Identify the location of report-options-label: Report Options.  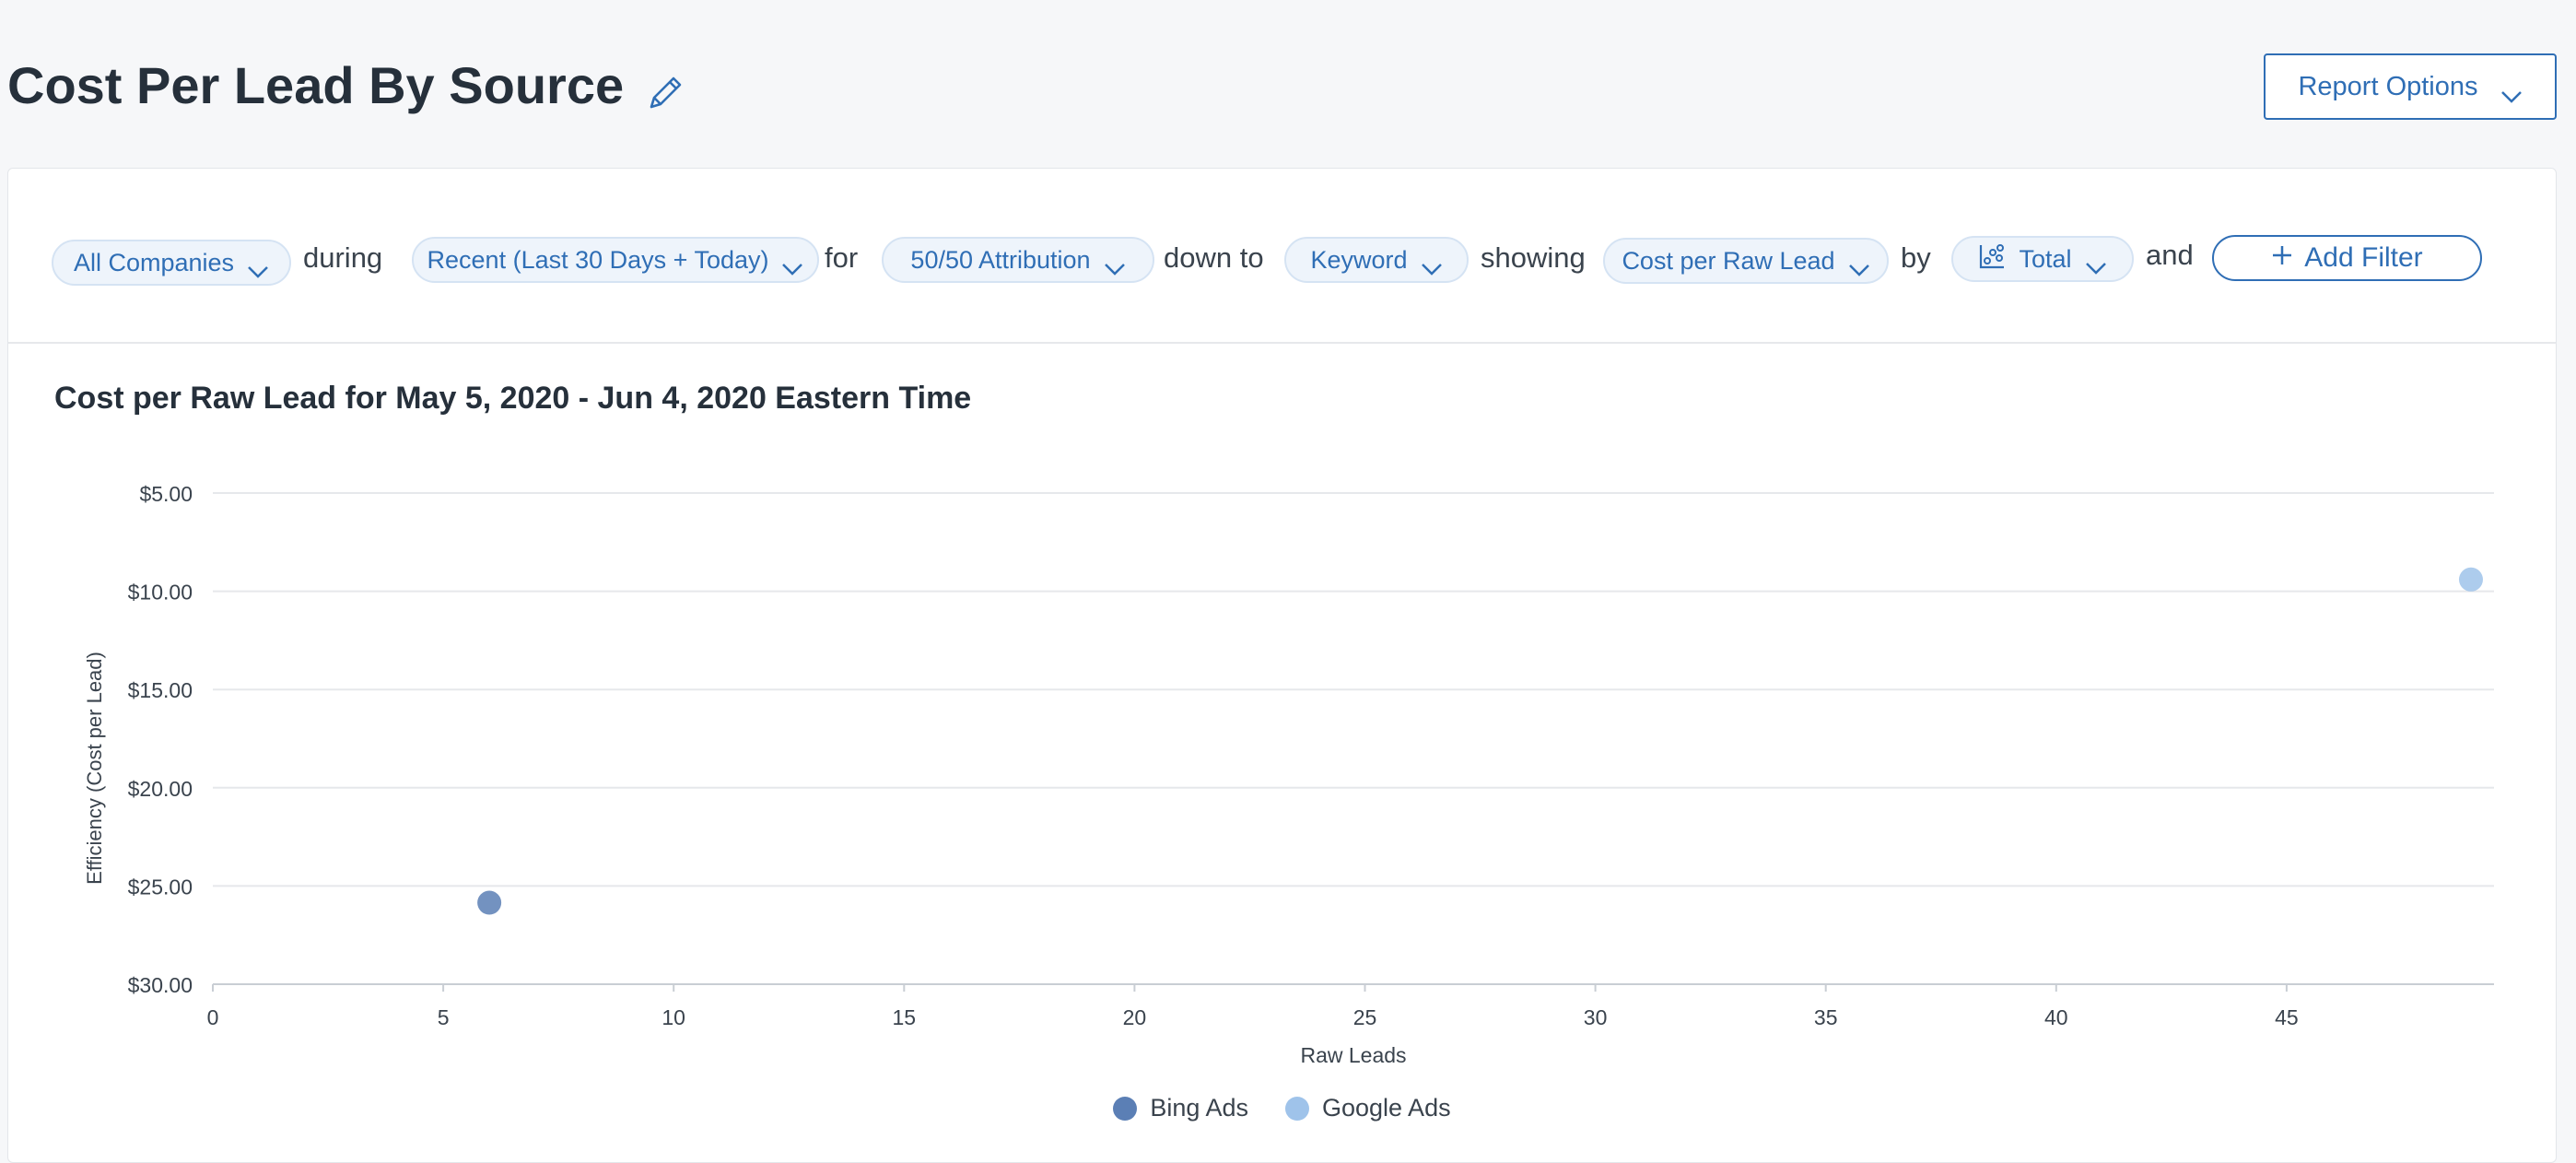
(2388, 86).